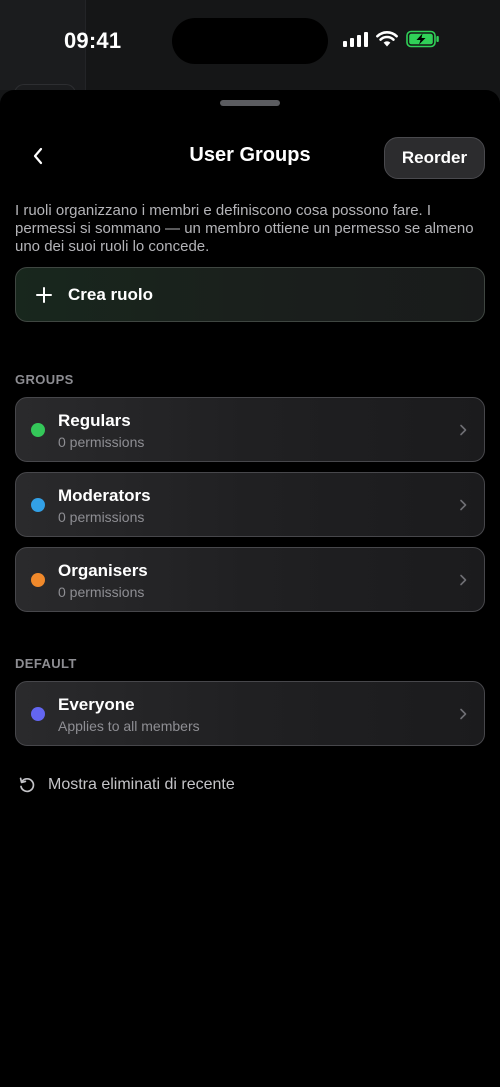  Describe the element at coordinates (250, 504) in the screenshot. I see `group-row-moderators: Moderators 0 permissions` at that location.